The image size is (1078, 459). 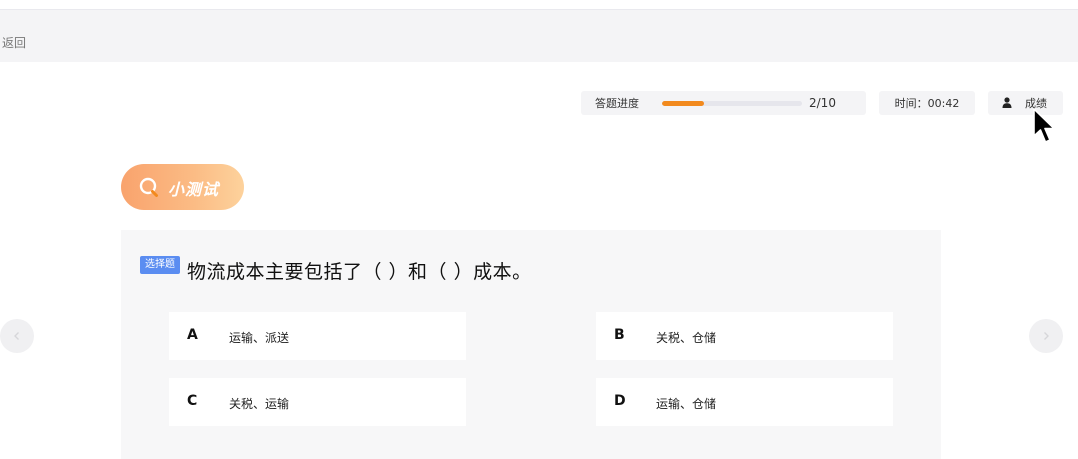 What do you see at coordinates (192, 401) in the screenshot?
I see `option-letter: C` at bounding box center [192, 401].